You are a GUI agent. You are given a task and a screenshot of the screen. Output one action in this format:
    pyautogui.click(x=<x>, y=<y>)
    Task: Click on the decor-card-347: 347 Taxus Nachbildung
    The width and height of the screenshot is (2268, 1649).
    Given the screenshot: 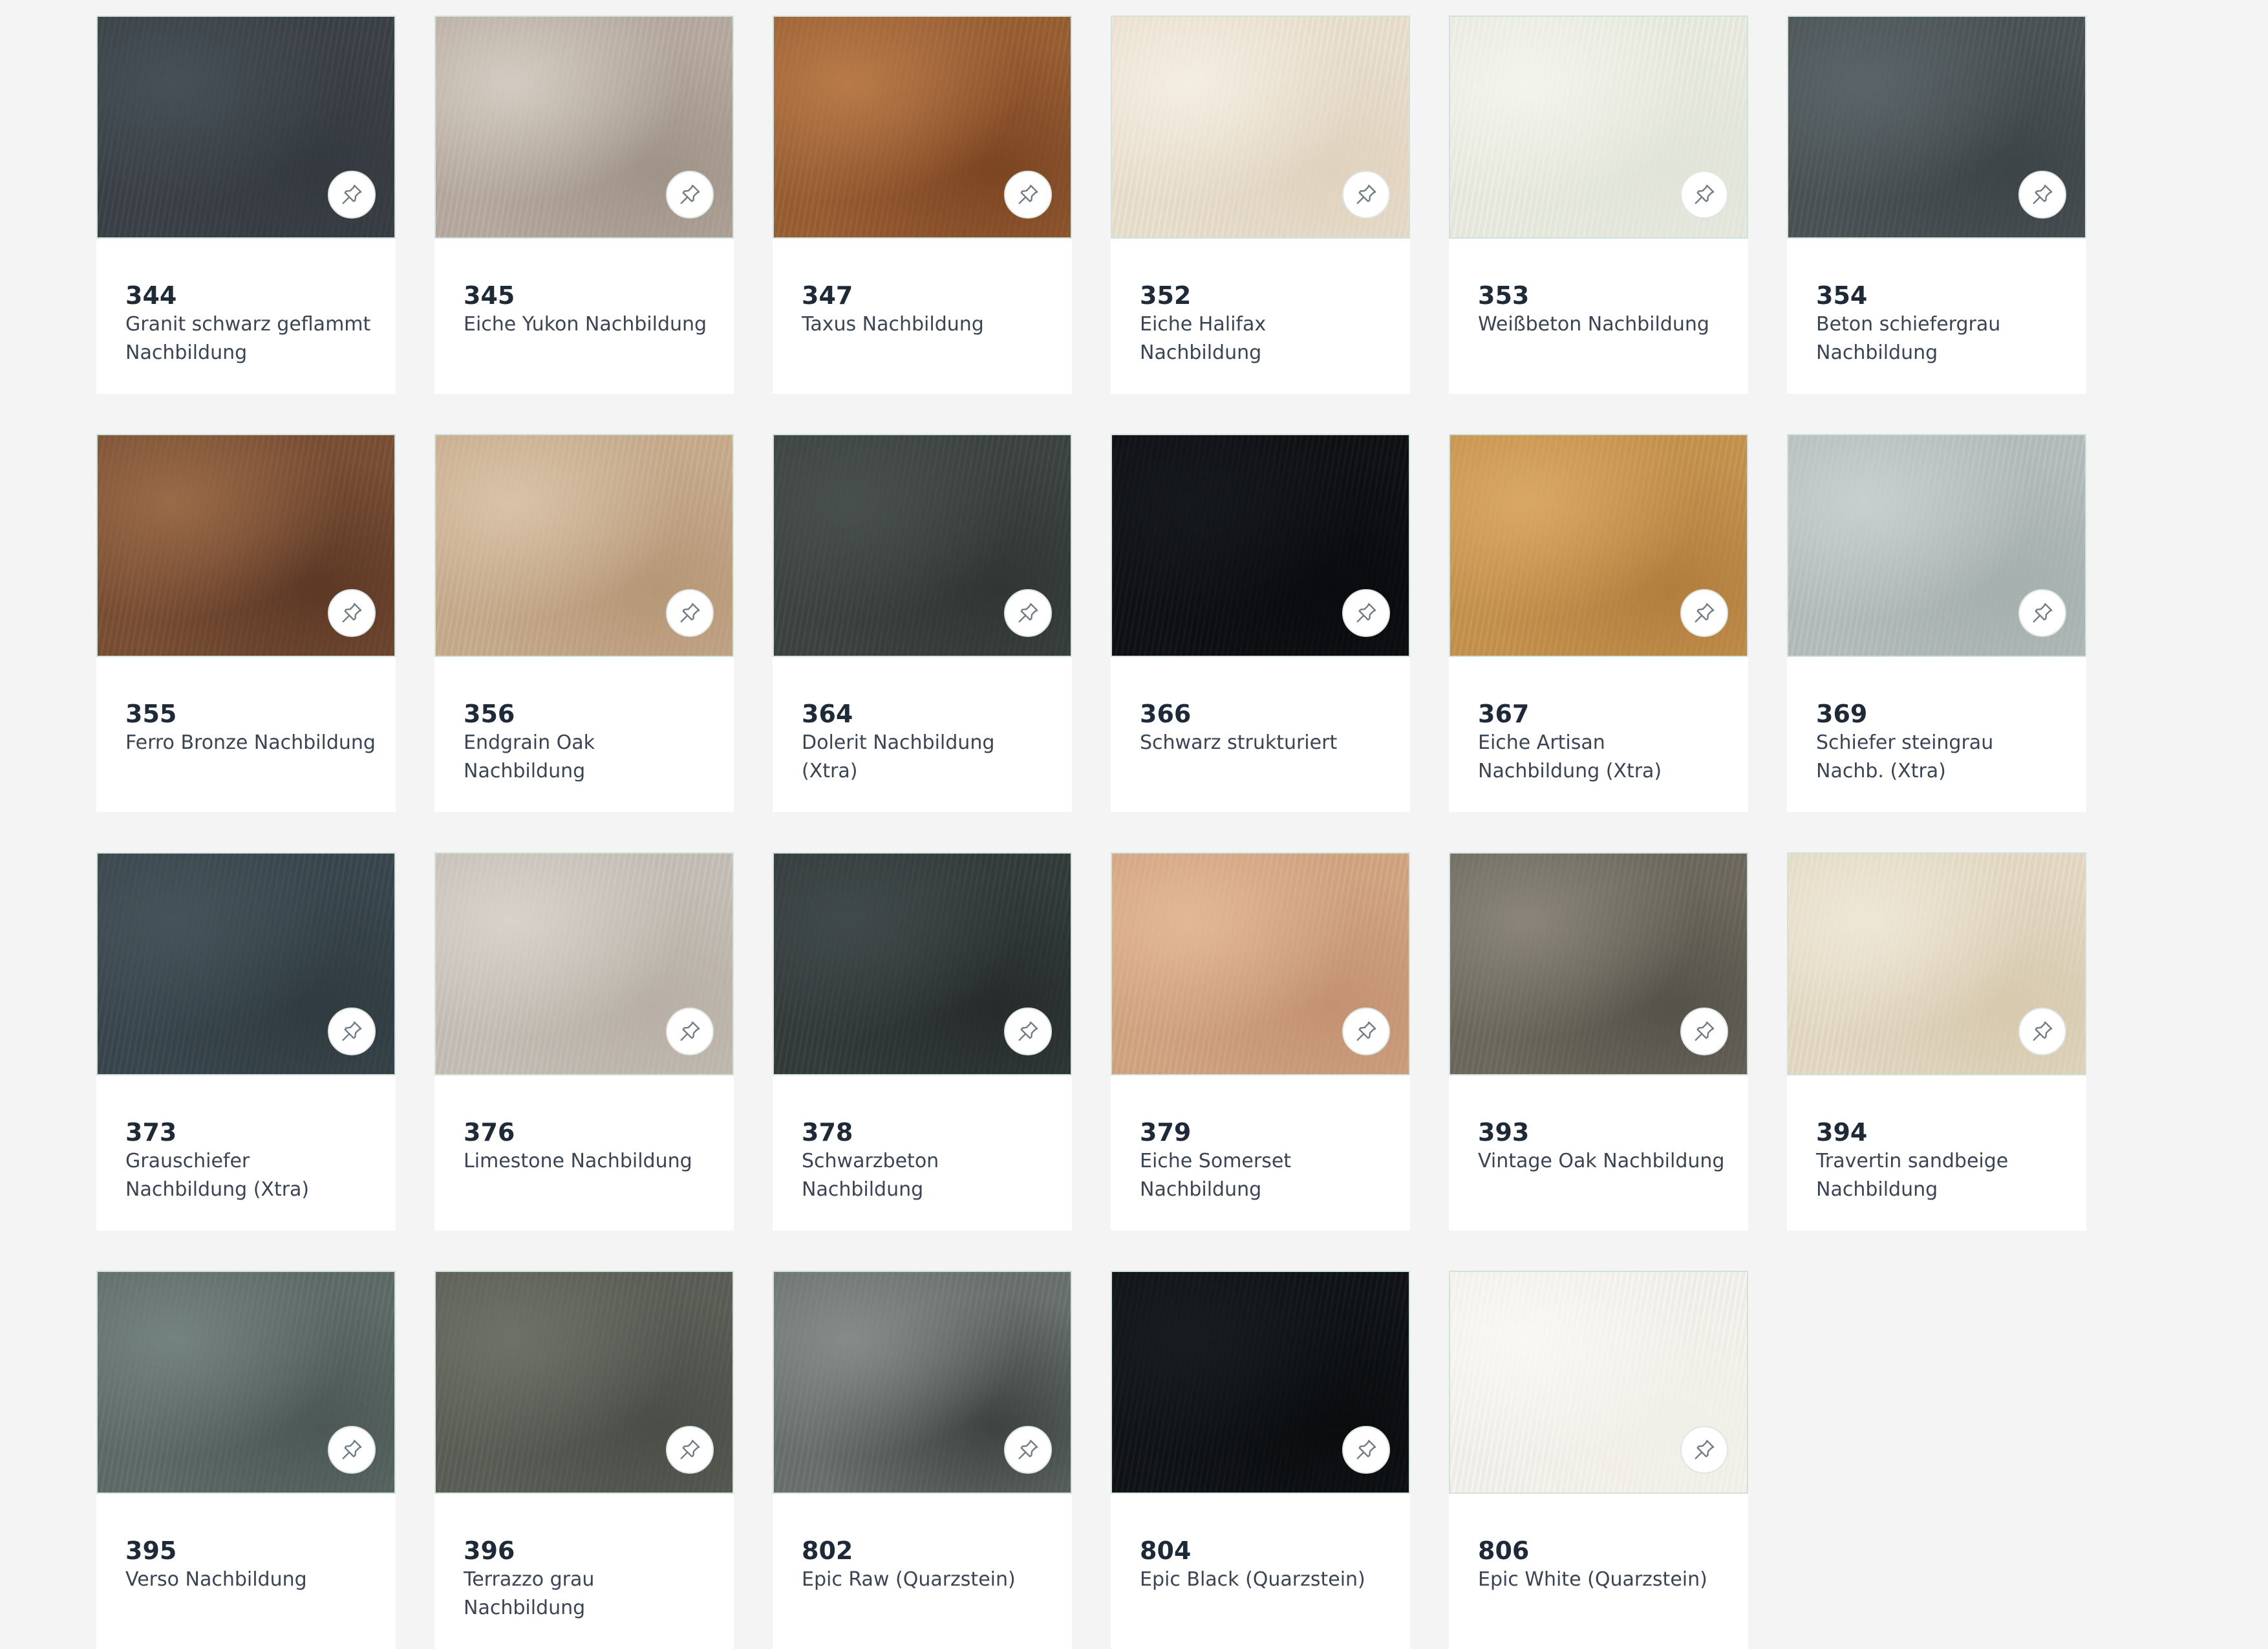 What is the action you would take?
    pyautogui.click(x=923, y=205)
    